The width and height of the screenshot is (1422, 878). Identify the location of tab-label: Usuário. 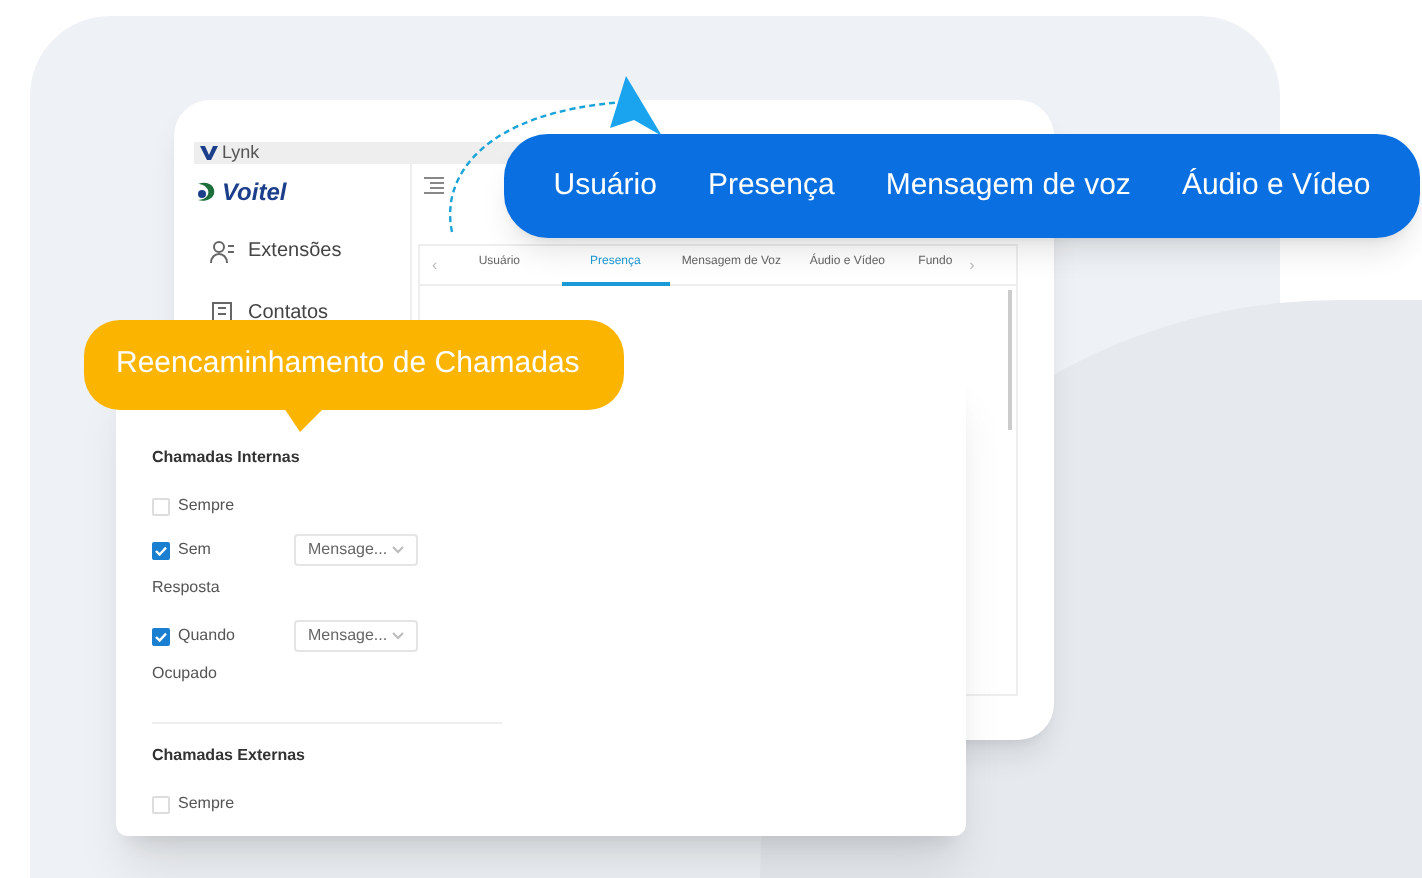
(605, 186).